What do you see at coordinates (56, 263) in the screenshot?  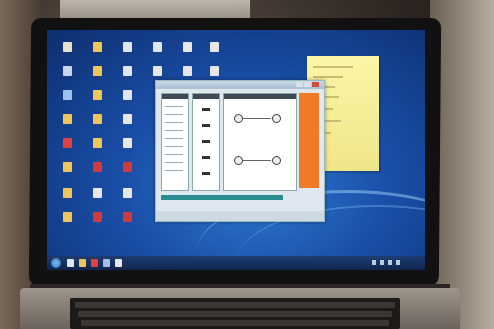 I see `start-button` at bounding box center [56, 263].